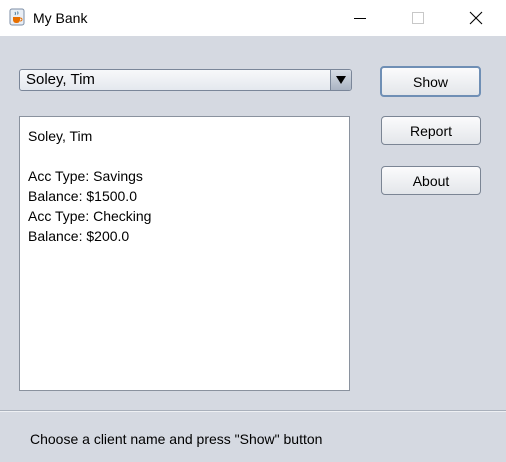 The image size is (506, 462). I want to click on close-button, so click(476, 18).